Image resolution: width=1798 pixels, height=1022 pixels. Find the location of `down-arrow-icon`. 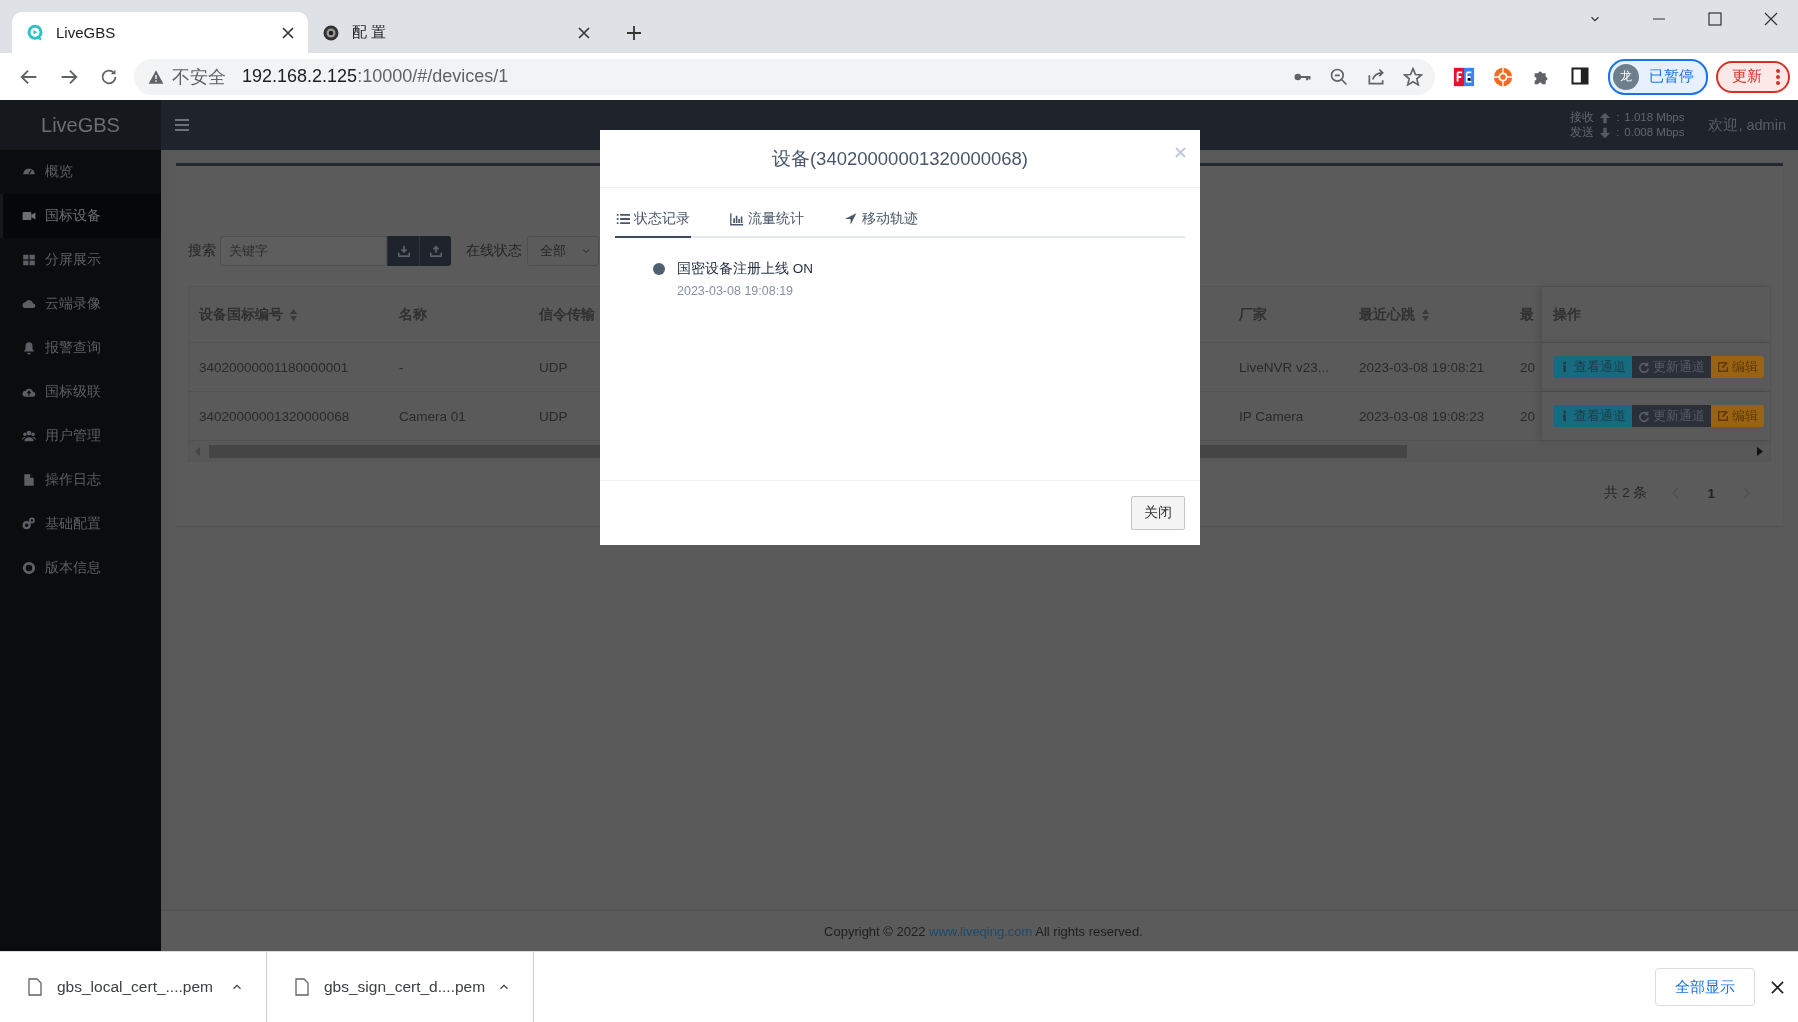

down-arrow-icon is located at coordinates (1605, 132).